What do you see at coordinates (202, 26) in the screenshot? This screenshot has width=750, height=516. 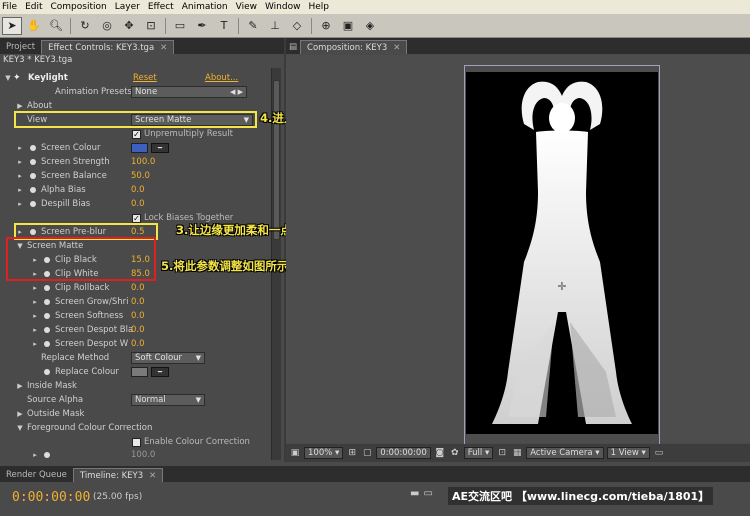 I see `pen-tool-icon: ✒` at bounding box center [202, 26].